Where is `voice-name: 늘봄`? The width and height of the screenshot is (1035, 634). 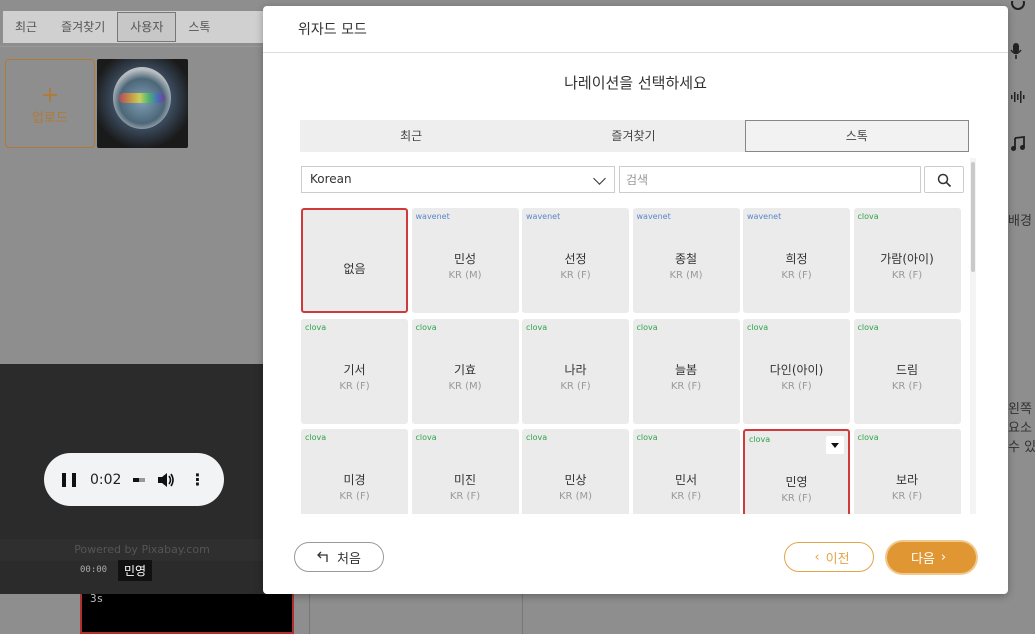 voice-name: 늘봄 is located at coordinates (686, 369).